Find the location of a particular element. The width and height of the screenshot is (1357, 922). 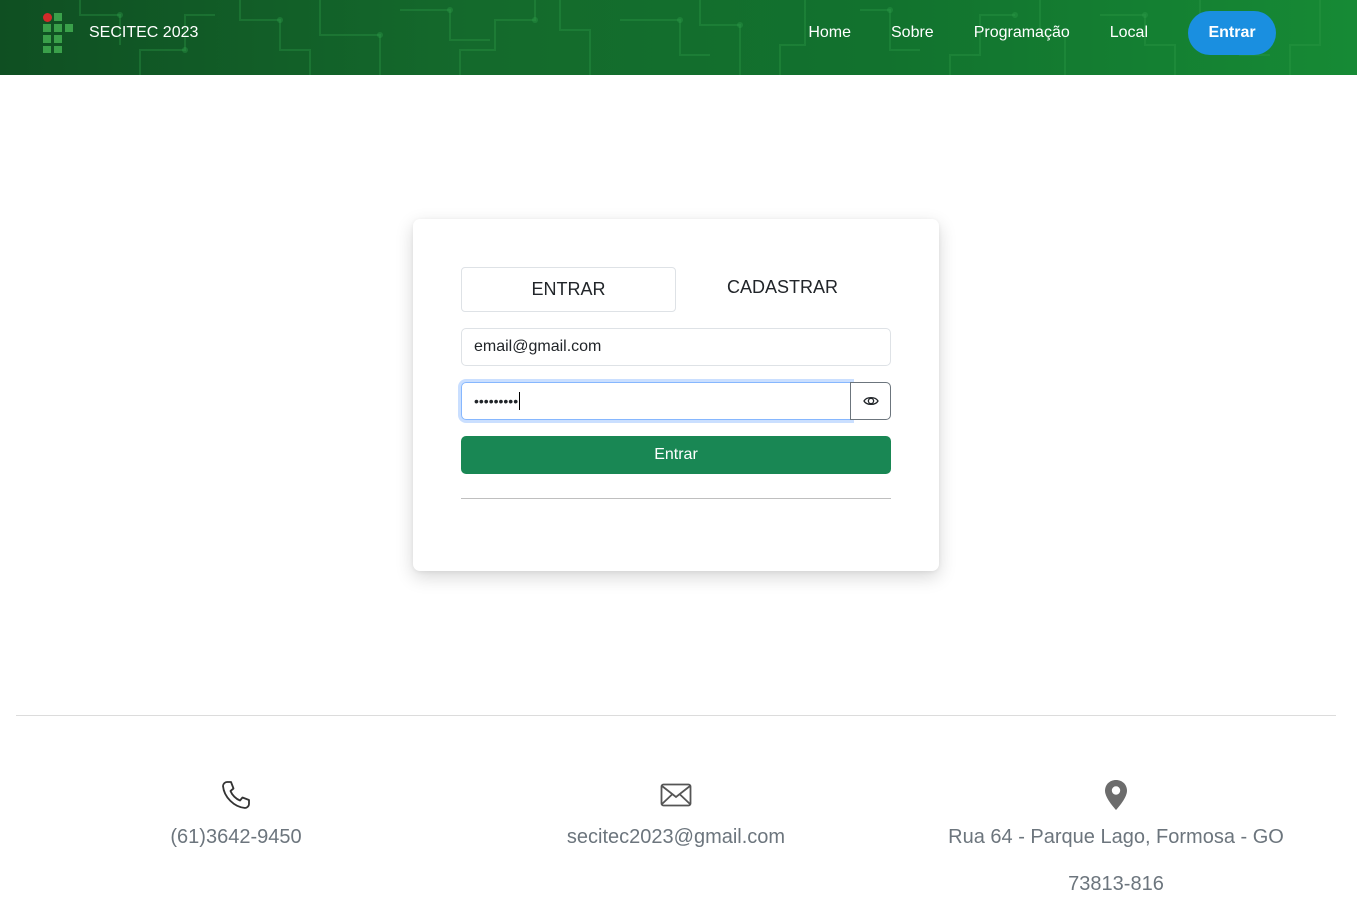

contact-phone: (61)3642-9450 is located at coordinates (236, 813).